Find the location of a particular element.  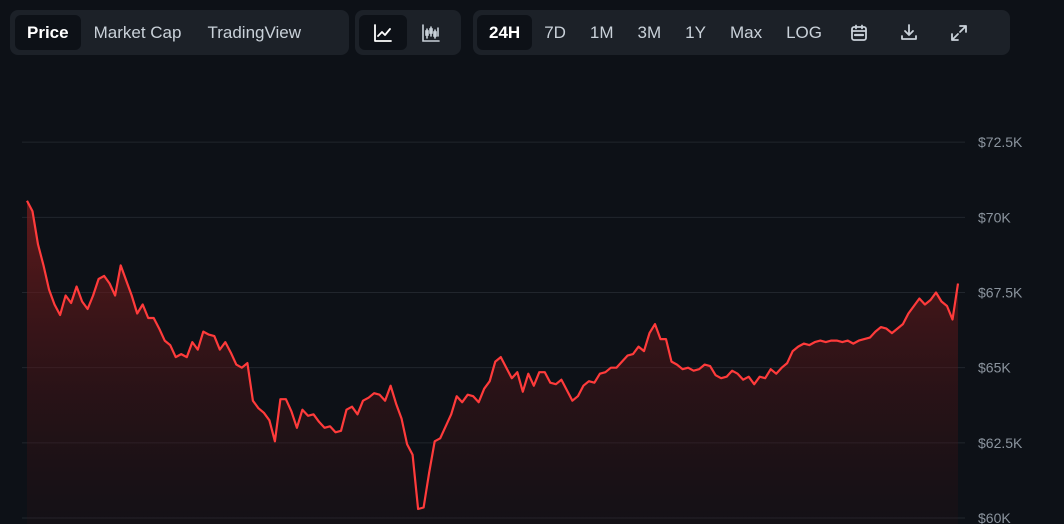

y-tick-label: $67.5K is located at coordinates (1000, 292).